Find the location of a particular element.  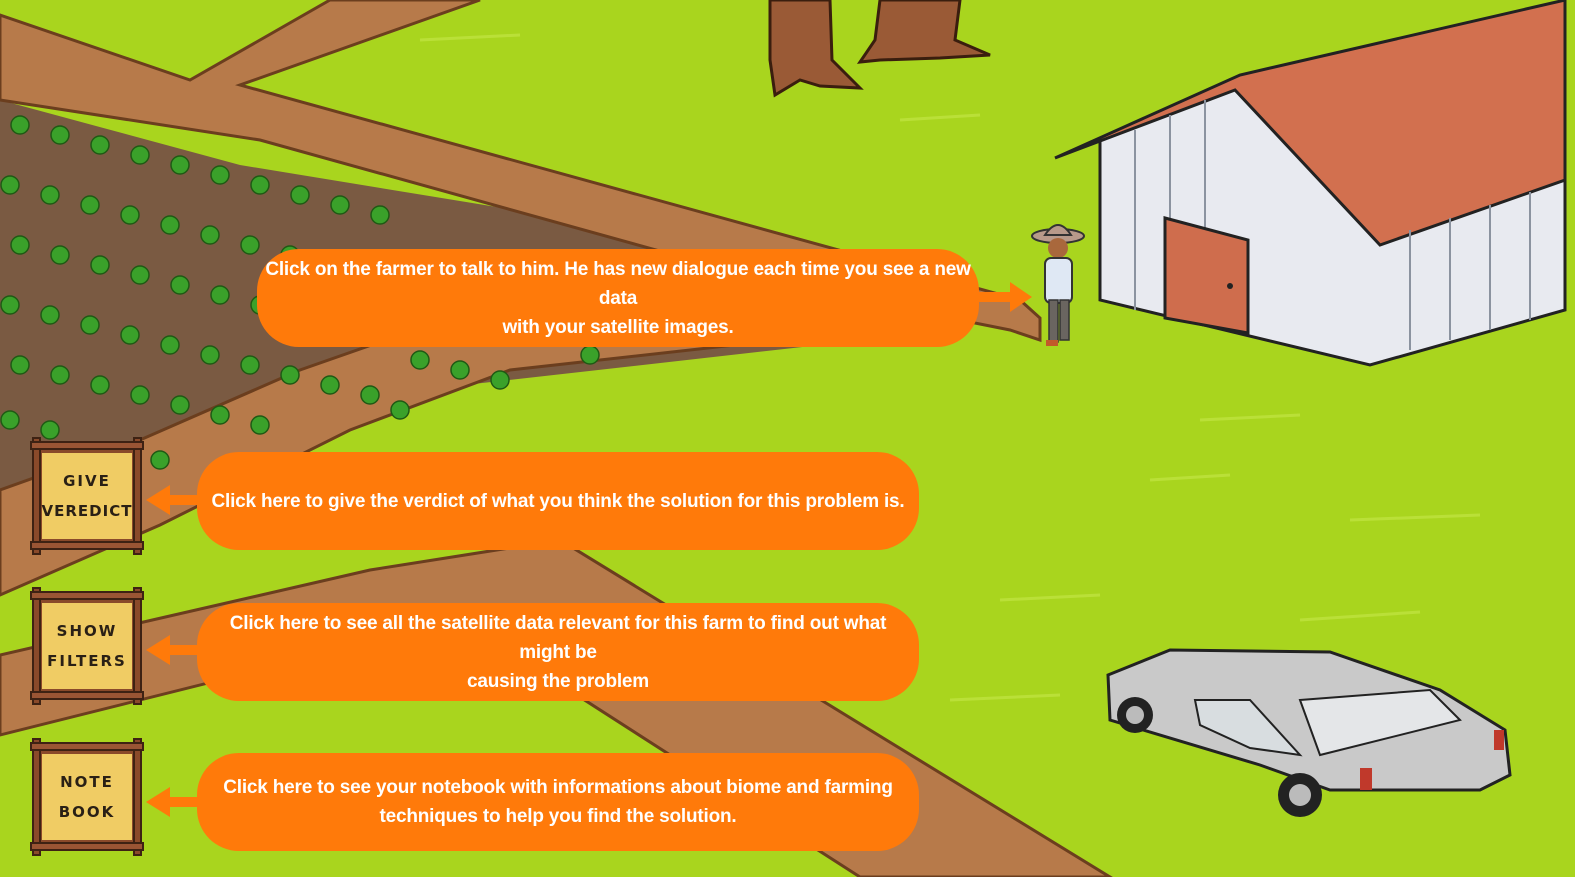

show-filters-line-1: SHOW is located at coordinates (87, 631).